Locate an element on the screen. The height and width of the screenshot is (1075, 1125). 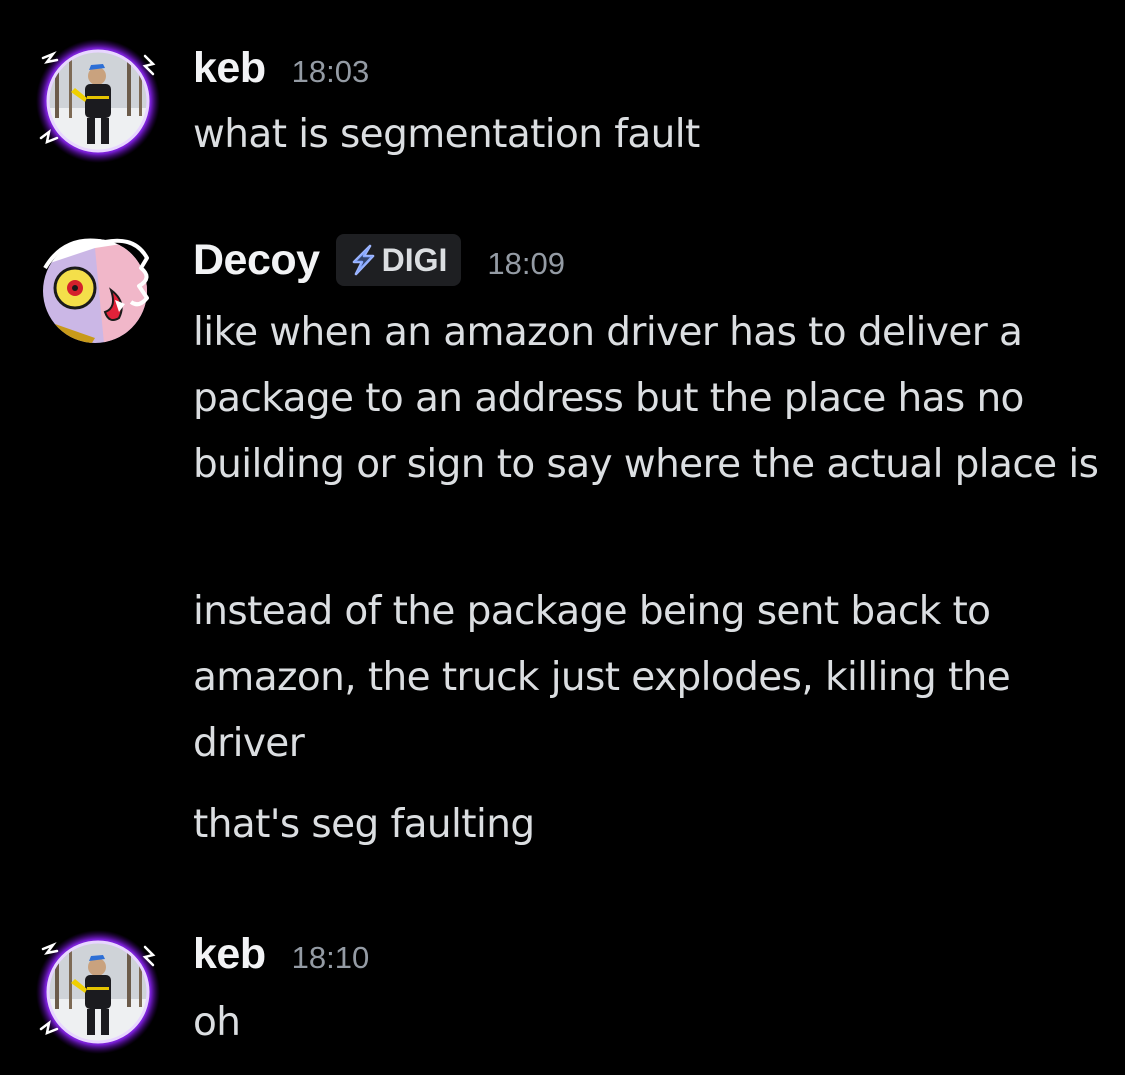
username: Decoy is located at coordinates (256, 260).